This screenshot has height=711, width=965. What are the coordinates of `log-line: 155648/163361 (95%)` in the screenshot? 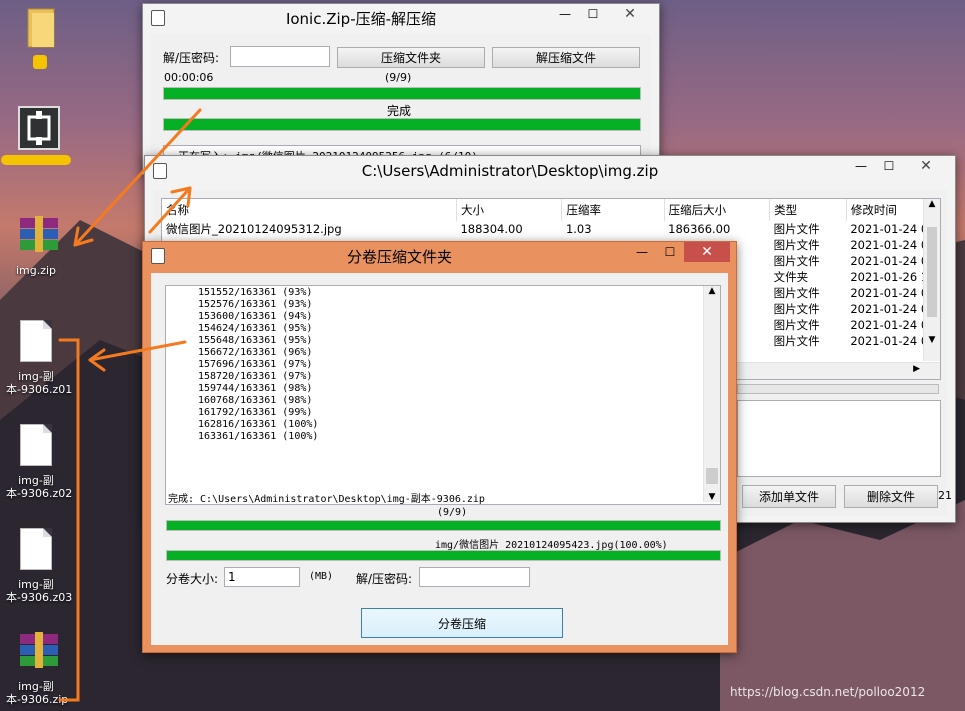 It's located at (255, 340).